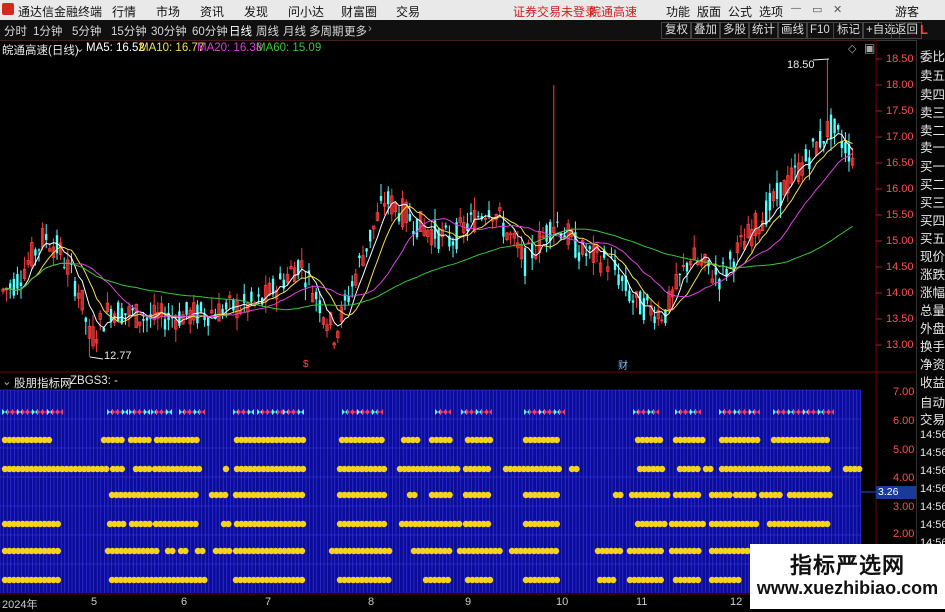 The height and width of the screenshot is (612, 945). Describe the element at coordinates (408, 11) in the screenshot. I see `menu-jiaoyi: 交易` at that location.